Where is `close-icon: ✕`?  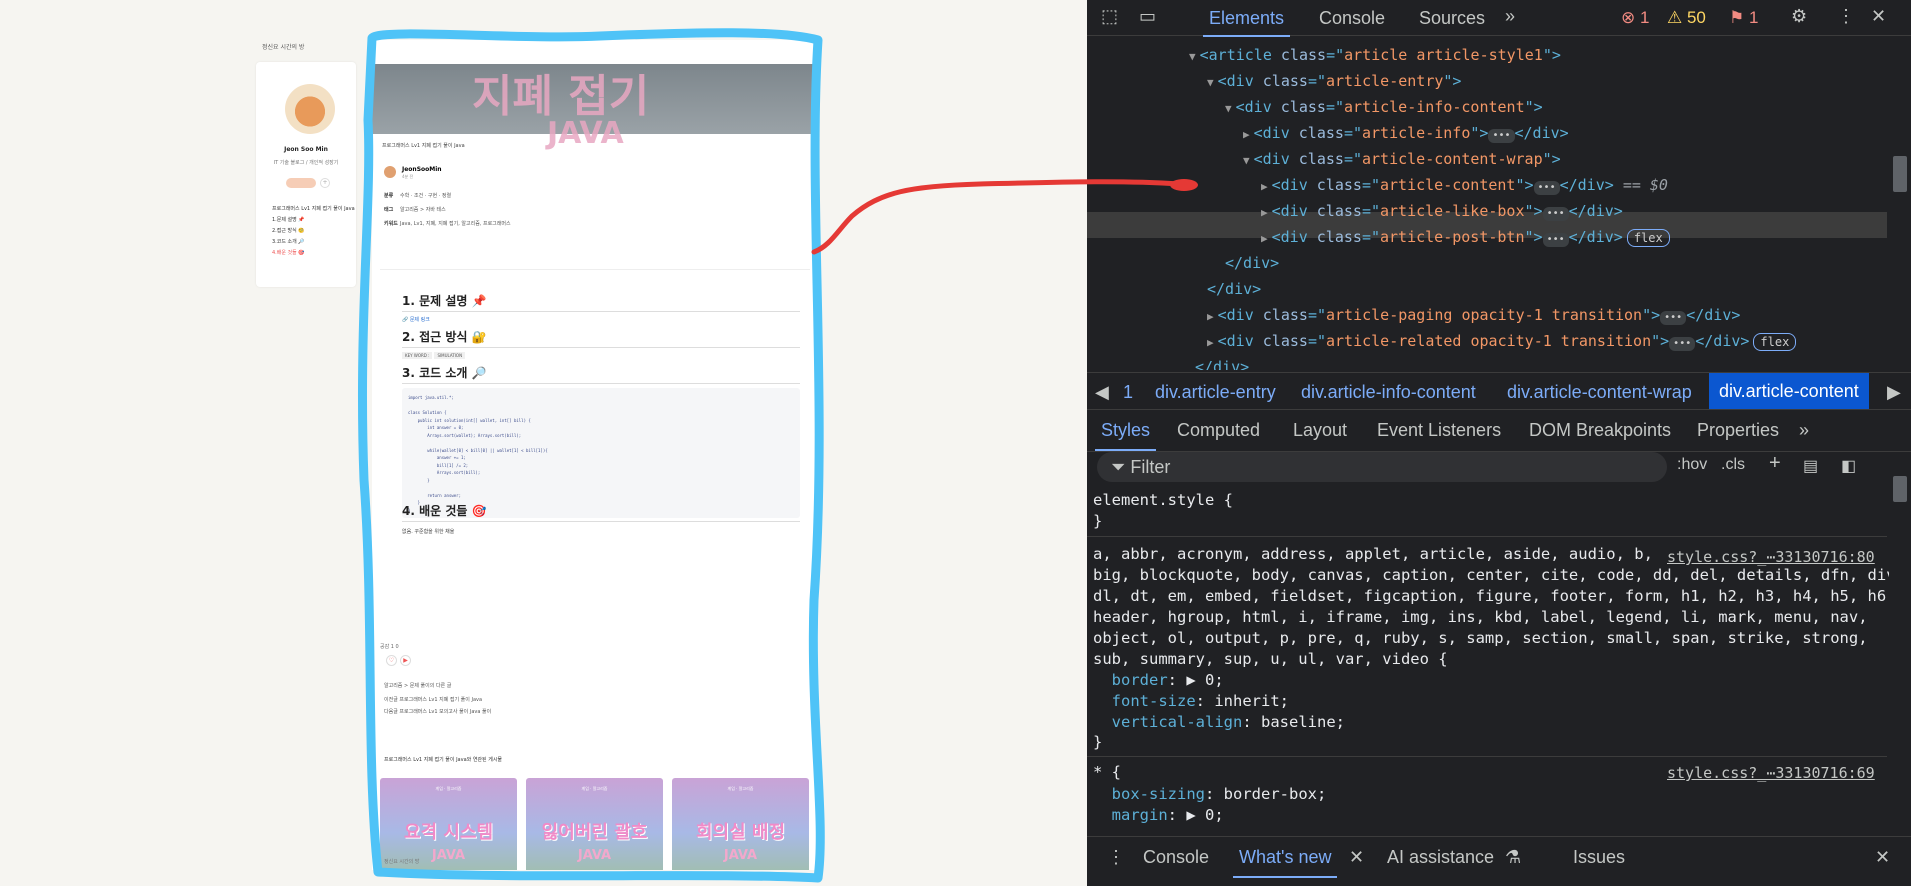 close-icon: ✕ is located at coordinates (1882, 857).